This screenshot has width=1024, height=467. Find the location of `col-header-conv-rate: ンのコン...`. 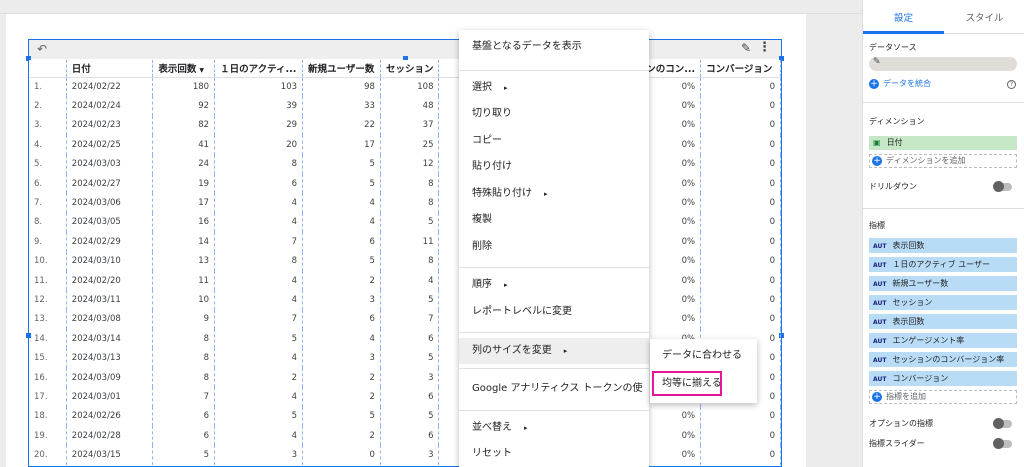

col-header-conv-rate: ンのコン... is located at coordinates (671, 69).